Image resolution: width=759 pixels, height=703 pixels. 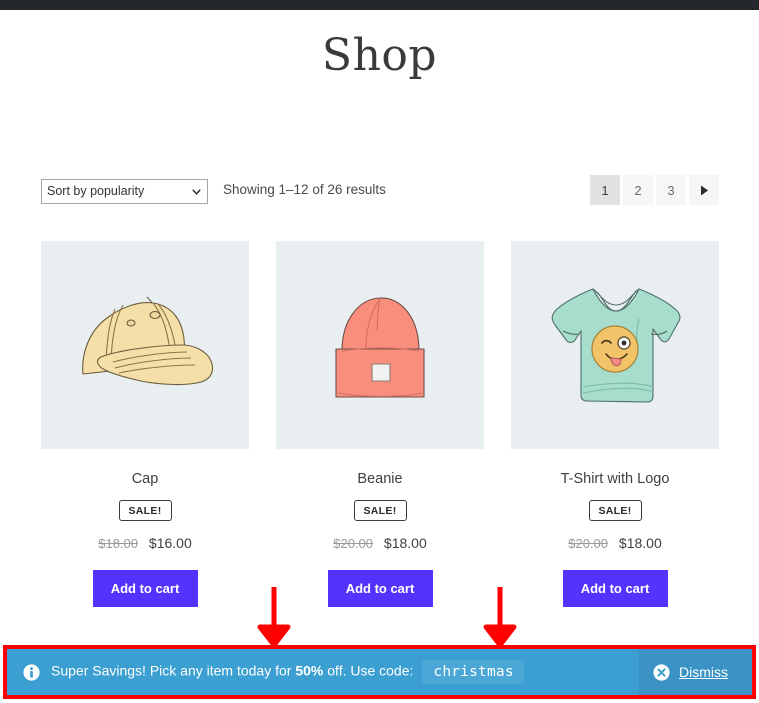 I want to click on product-title: T-Shirt with Logo, so click(x=615, y=479).